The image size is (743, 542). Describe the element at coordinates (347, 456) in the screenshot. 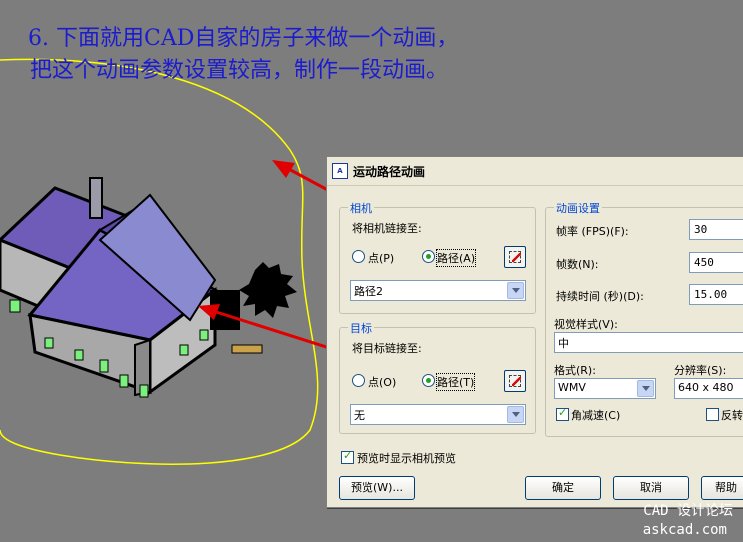

I see `preview-camera-checkbox` at that location.